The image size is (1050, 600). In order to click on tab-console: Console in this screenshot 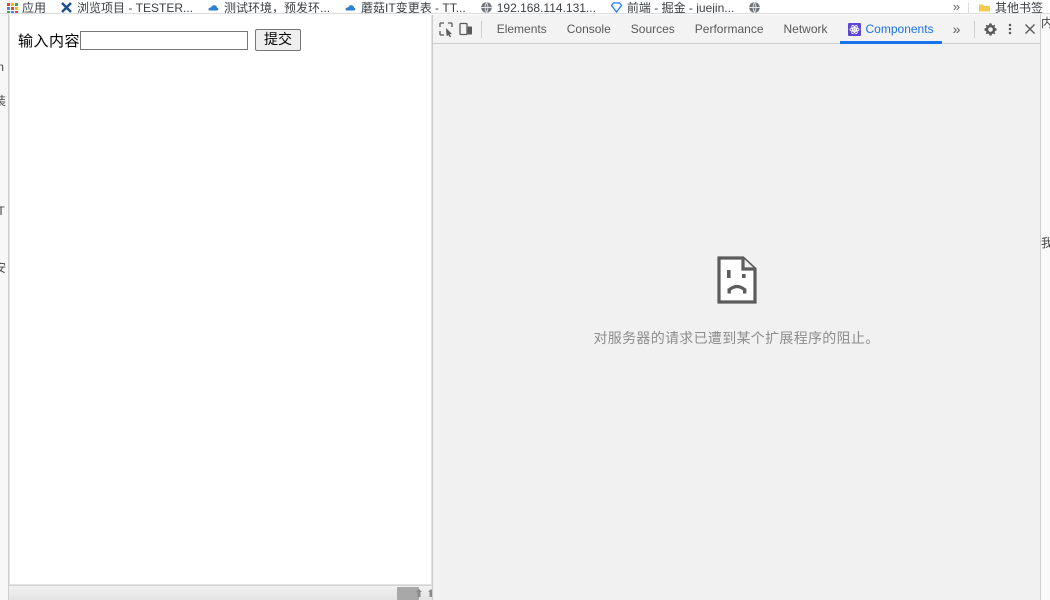, I will do `click(589, 29)`.